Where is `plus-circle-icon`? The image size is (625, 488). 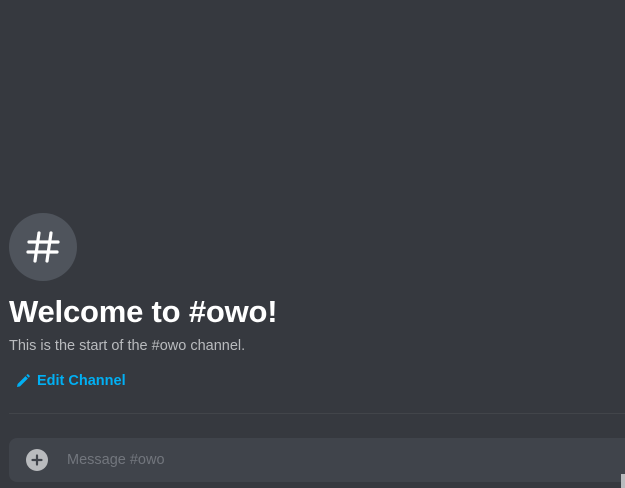
plus-circle-icon is located at coordinates (37, 460).